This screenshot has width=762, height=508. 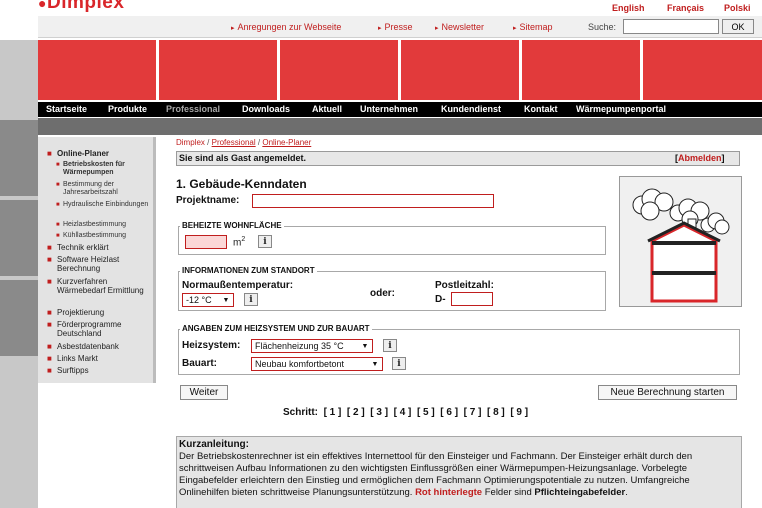 What do you see at coordinates (127, 109) in the screenshot?
I see `nav-produkte: Produkte` at bounding box center [127, 109].